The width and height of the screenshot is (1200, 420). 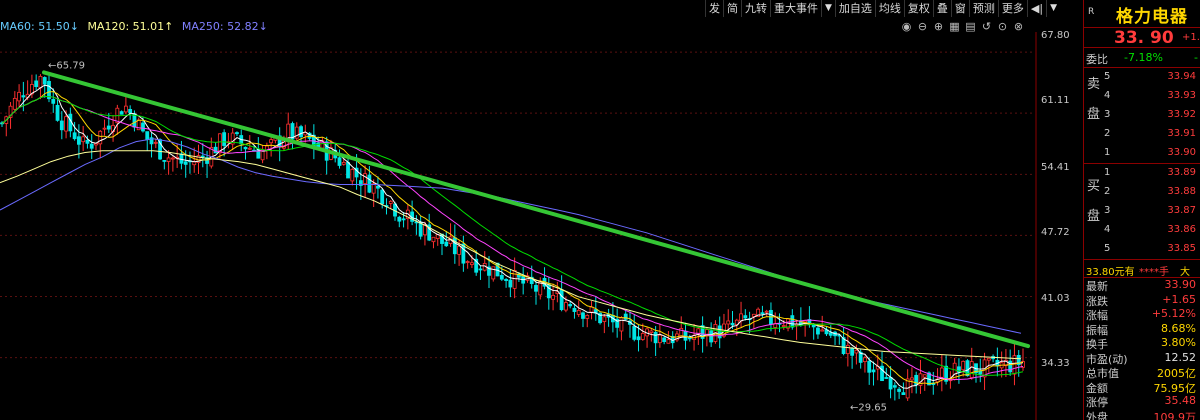 I want to click on y-axis-label: 61.11, so click(x=1055, y=100).